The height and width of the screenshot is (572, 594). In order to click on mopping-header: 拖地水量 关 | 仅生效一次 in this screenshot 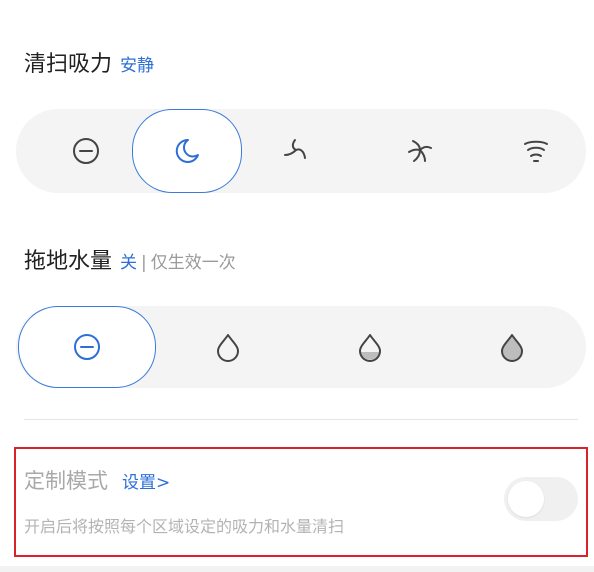, I will do `click(130, 259)`.